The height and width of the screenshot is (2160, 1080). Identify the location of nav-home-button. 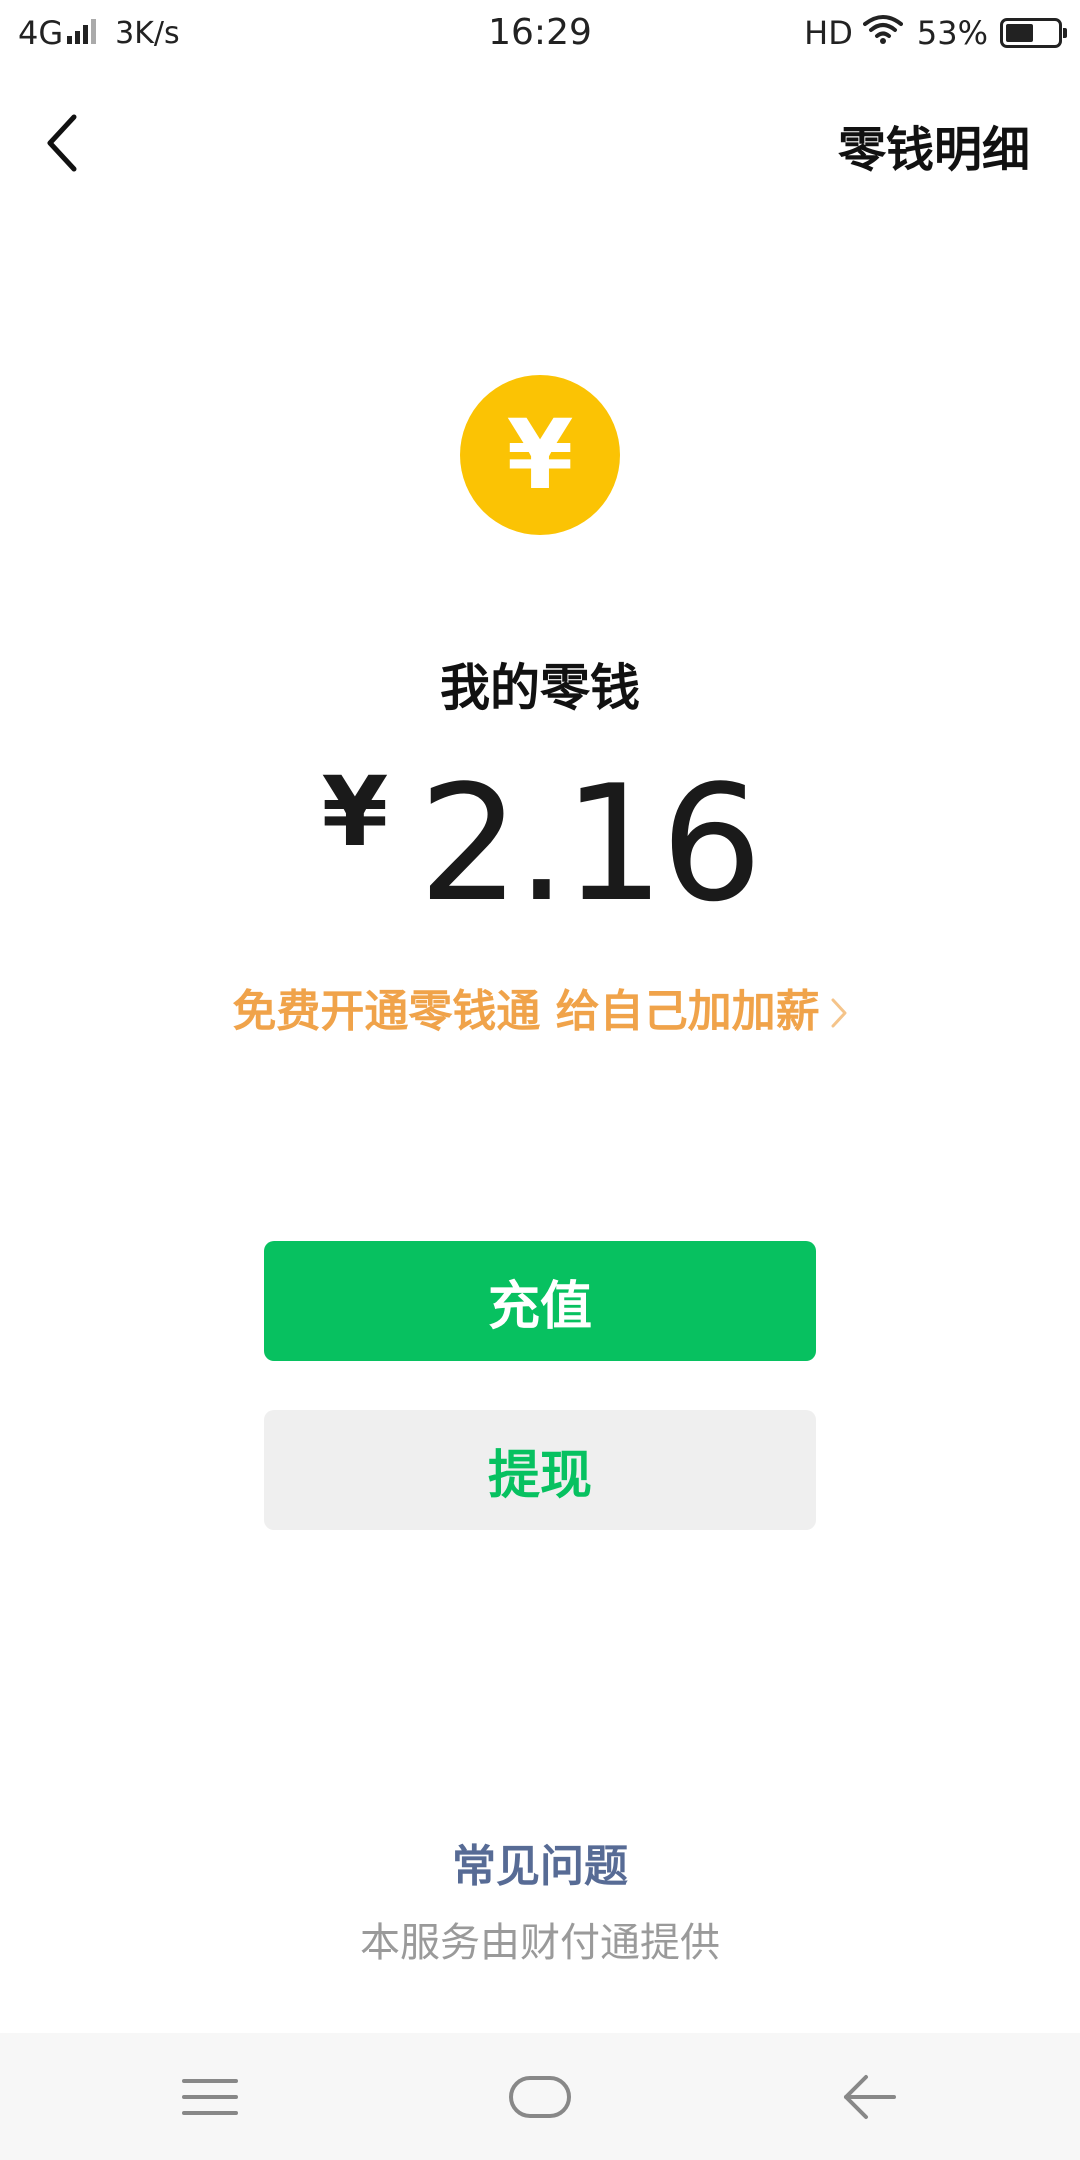
(540, 2096).